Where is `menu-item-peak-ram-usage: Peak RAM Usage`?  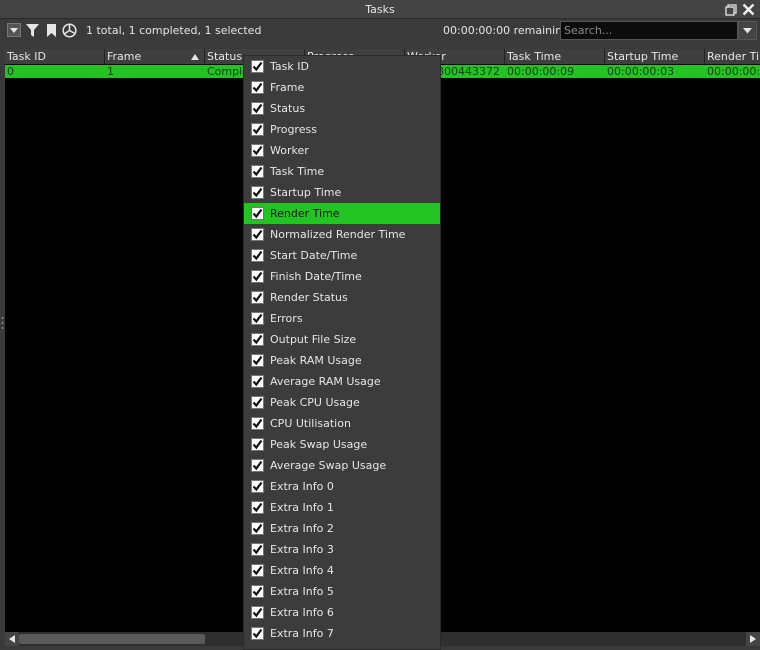 menu-item-peak-ram-usage: Peak RAM Usage is located at coordinates (342, 360).